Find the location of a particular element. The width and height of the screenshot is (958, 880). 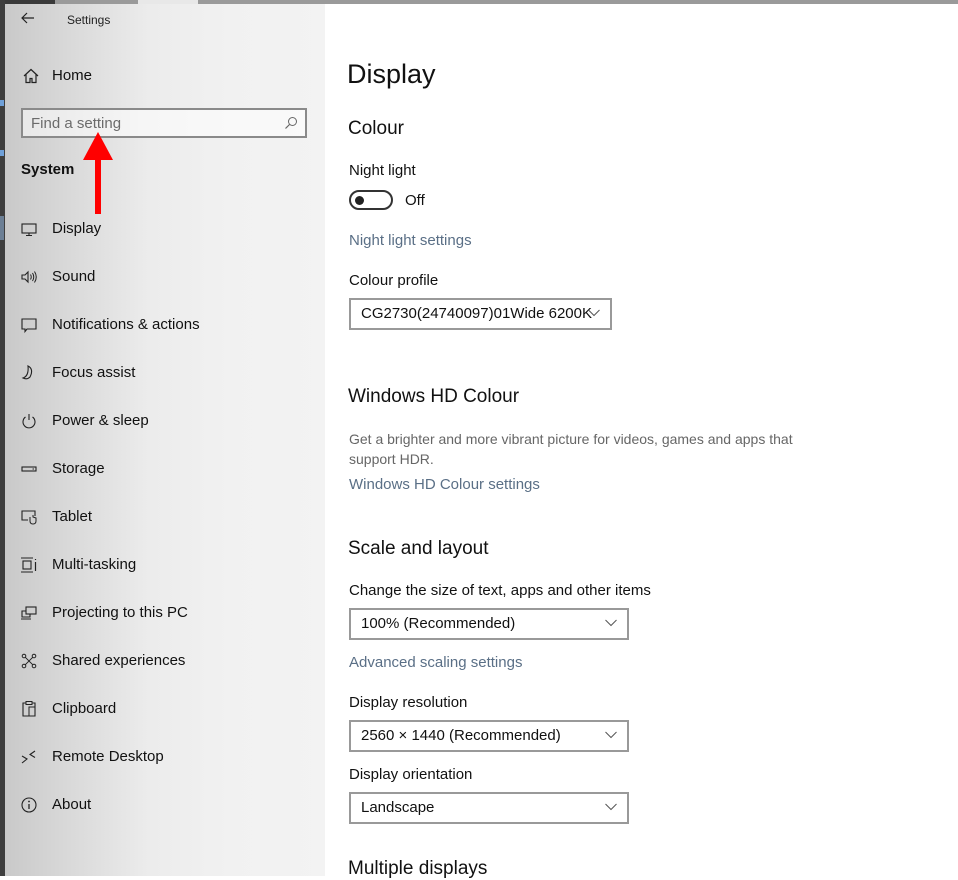

sidebar-item-sound: Sound is located at coordinates (165, 280).